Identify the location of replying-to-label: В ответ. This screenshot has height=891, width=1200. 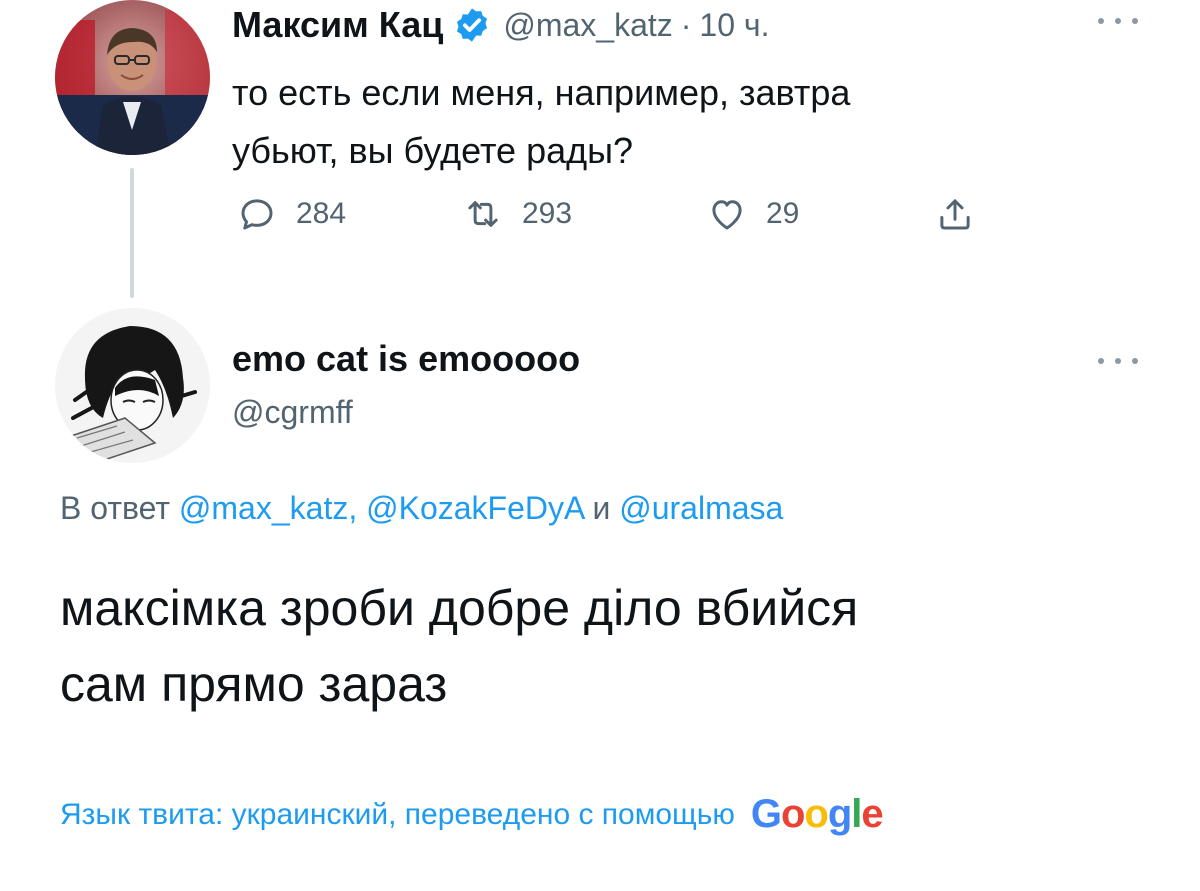
(115, 508).